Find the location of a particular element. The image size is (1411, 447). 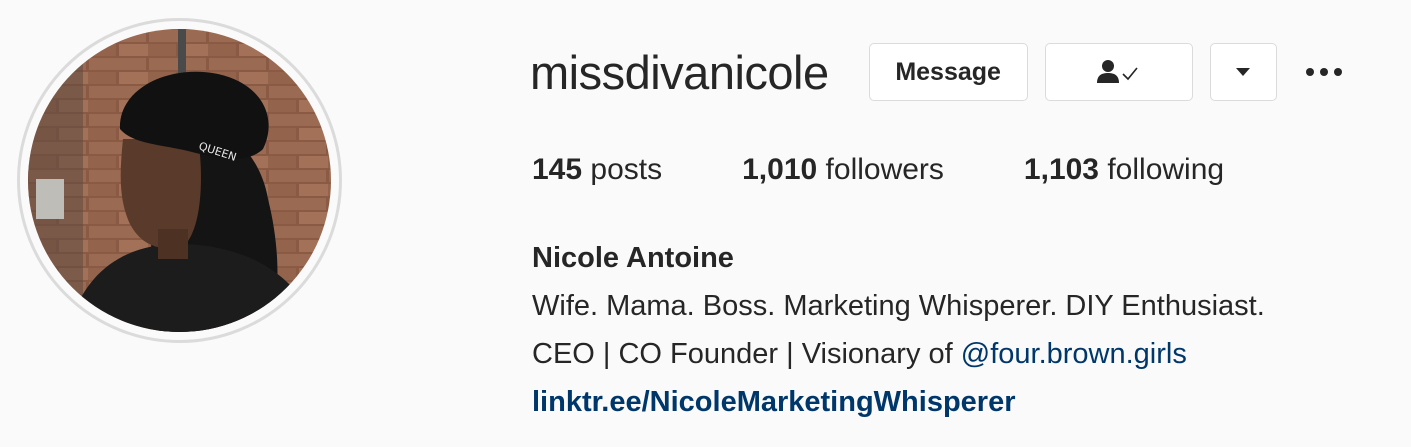

posts-label: posts is located at coordinates (626, 169).